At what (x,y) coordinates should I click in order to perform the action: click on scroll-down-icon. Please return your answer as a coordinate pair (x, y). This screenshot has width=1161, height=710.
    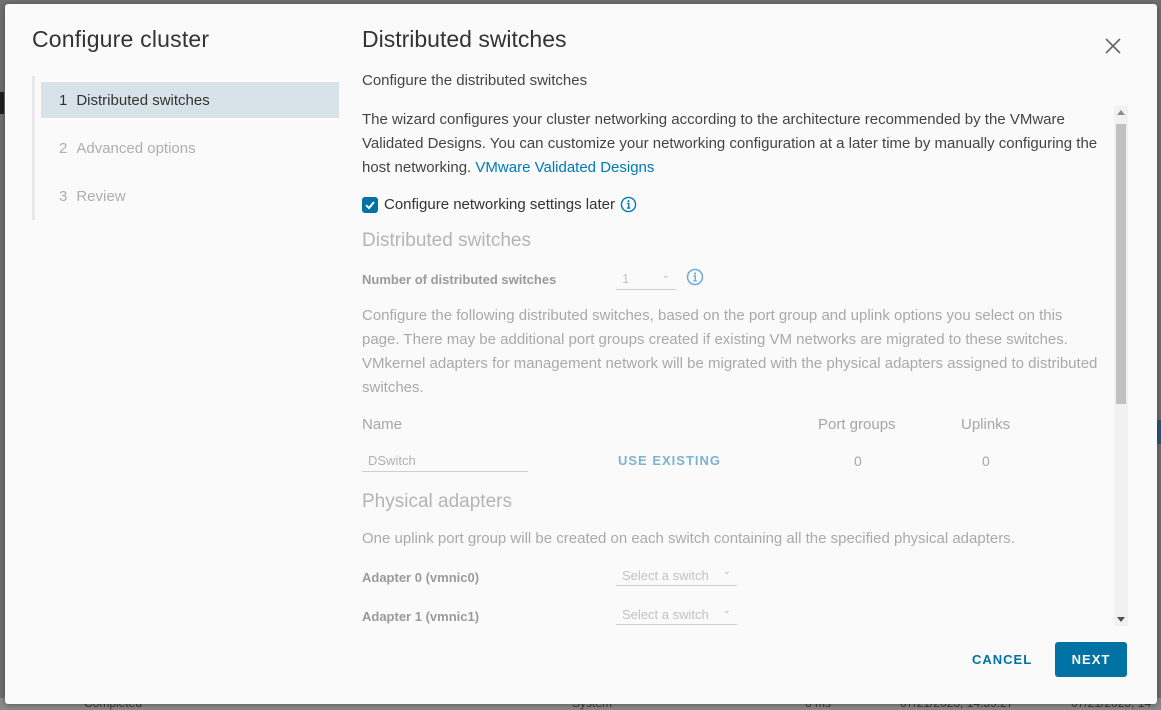
    Looking at the image, I should click on (1121, 619).